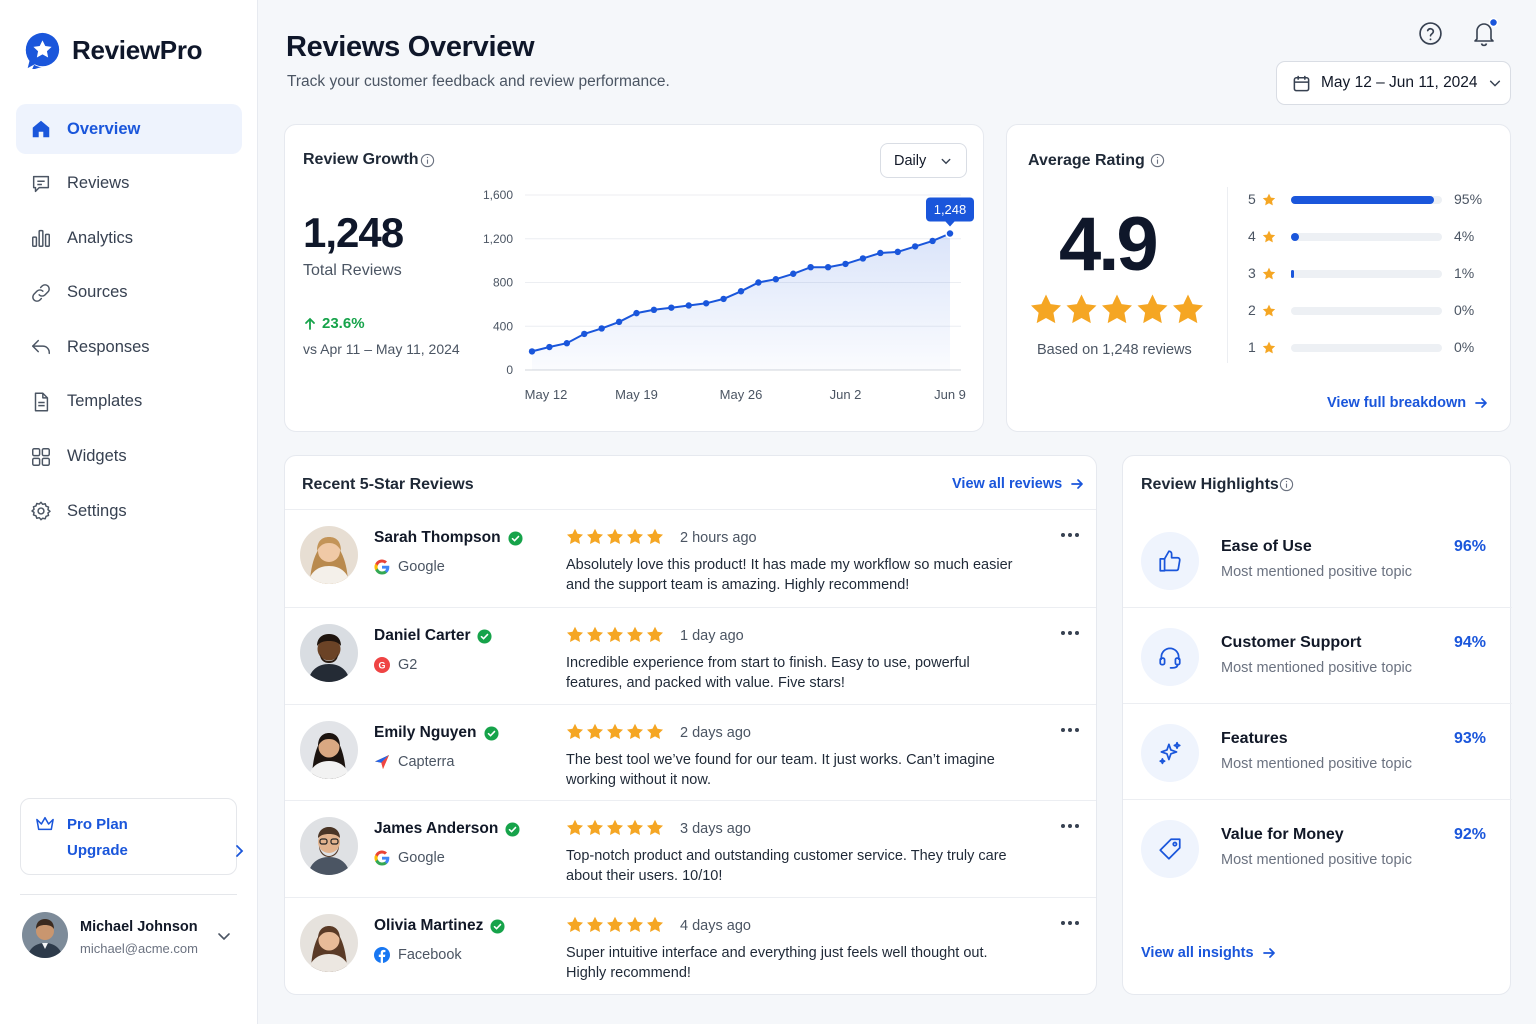 This screenshot has height=1024, width=1536. I want to click on link-label: View all reviews, so click(1007, 484).